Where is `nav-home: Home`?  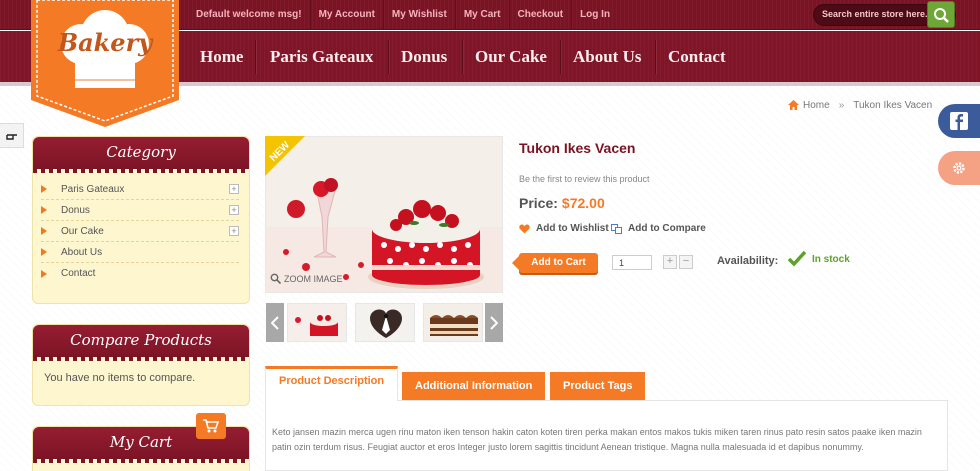
nav-home: Home is located at coordinates (221, 56).